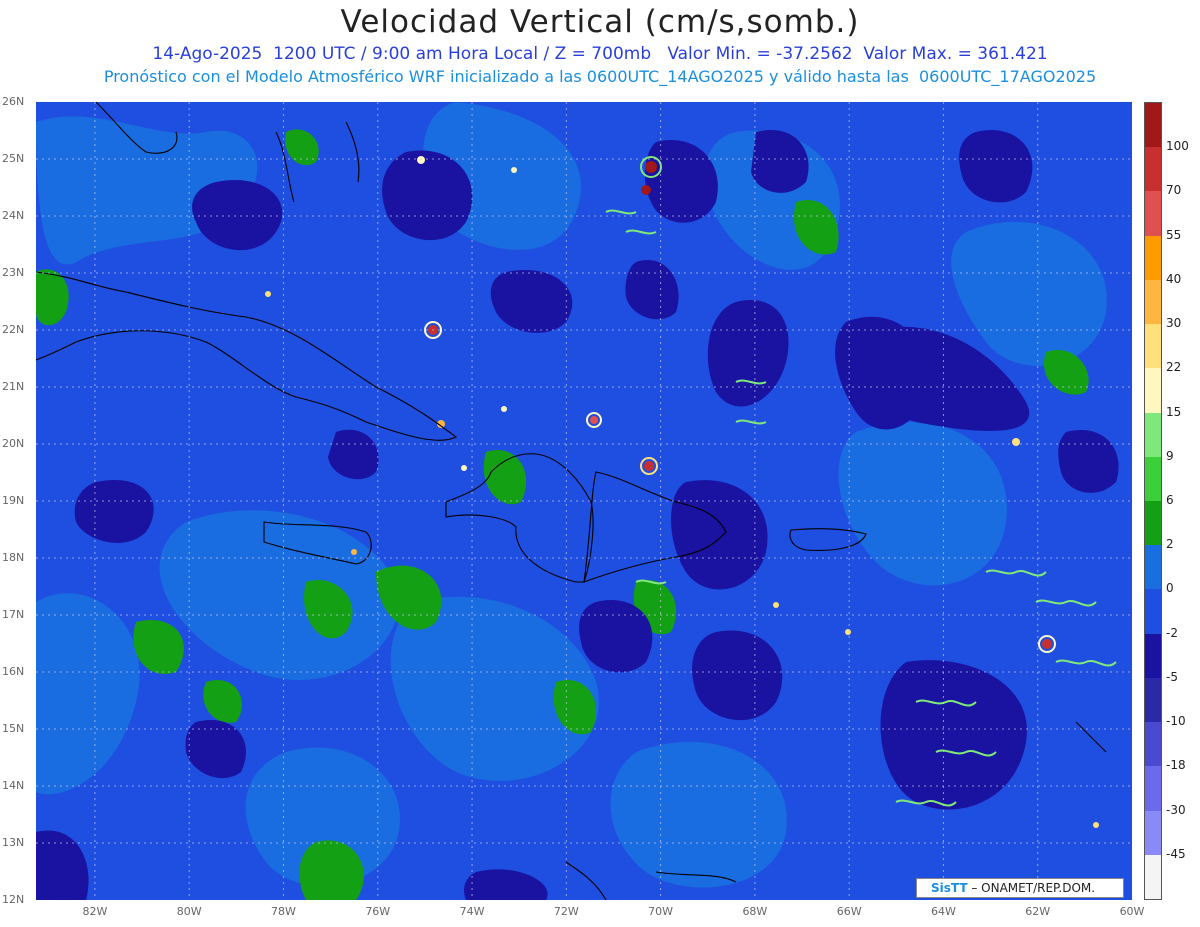 Image resolution: width=1200 pixels, height=927 pixels. Describe the element at coordinates (189, 911) in the screenshot. I see `lon-label: 80W` at that location.